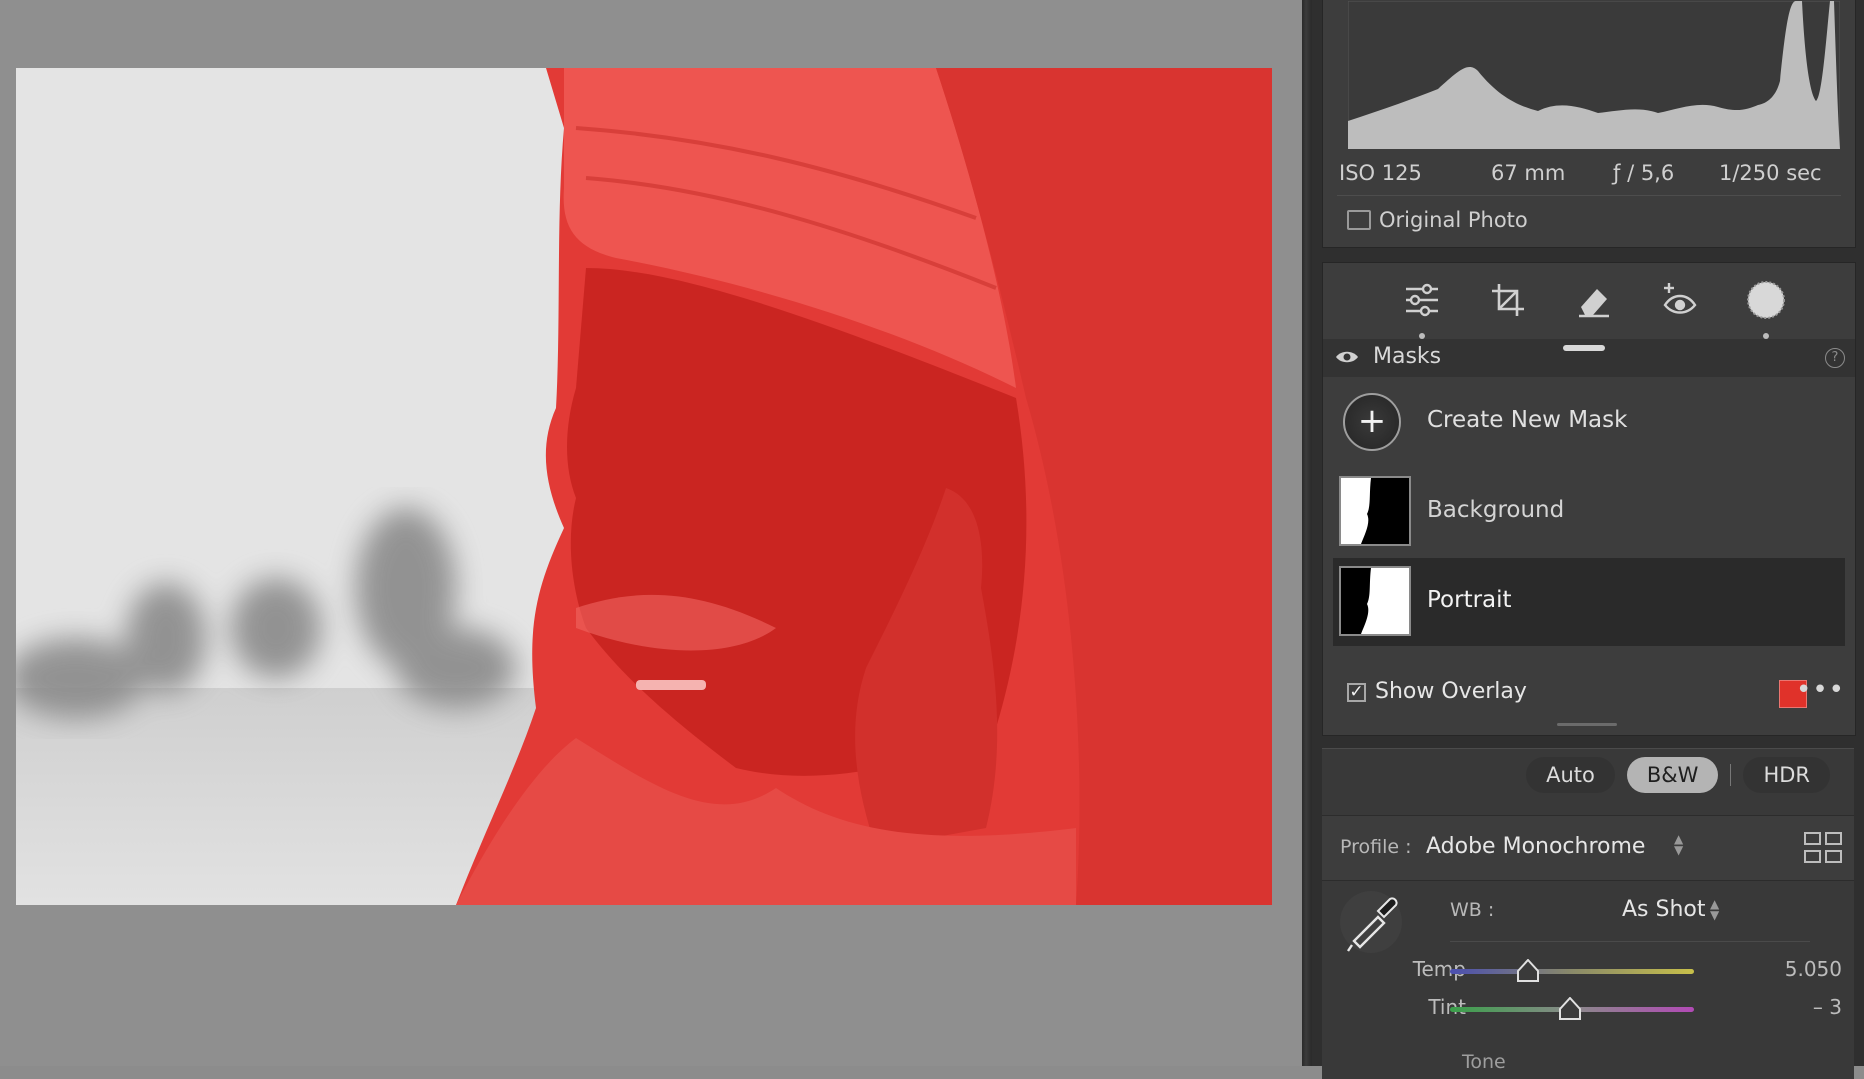  Describe the element at coordinates (1678, 844) in the screenshot. I see `profile-stepper-icon: ▲ ▼` at that location.